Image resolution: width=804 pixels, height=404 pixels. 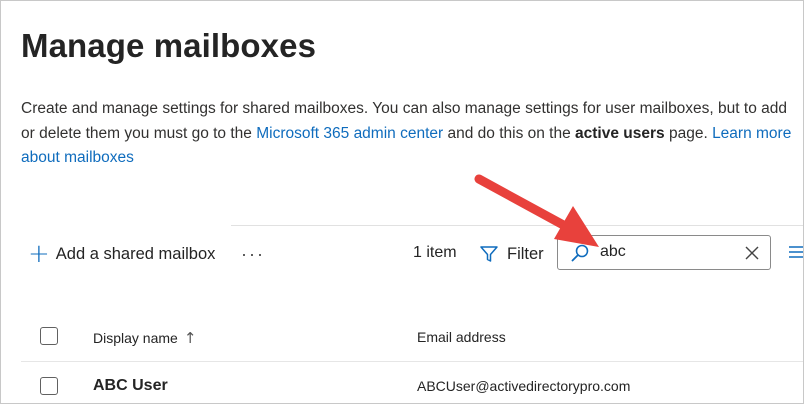 I want to click on column-header-display-name-label: Display name, so click(x=135, y=338).